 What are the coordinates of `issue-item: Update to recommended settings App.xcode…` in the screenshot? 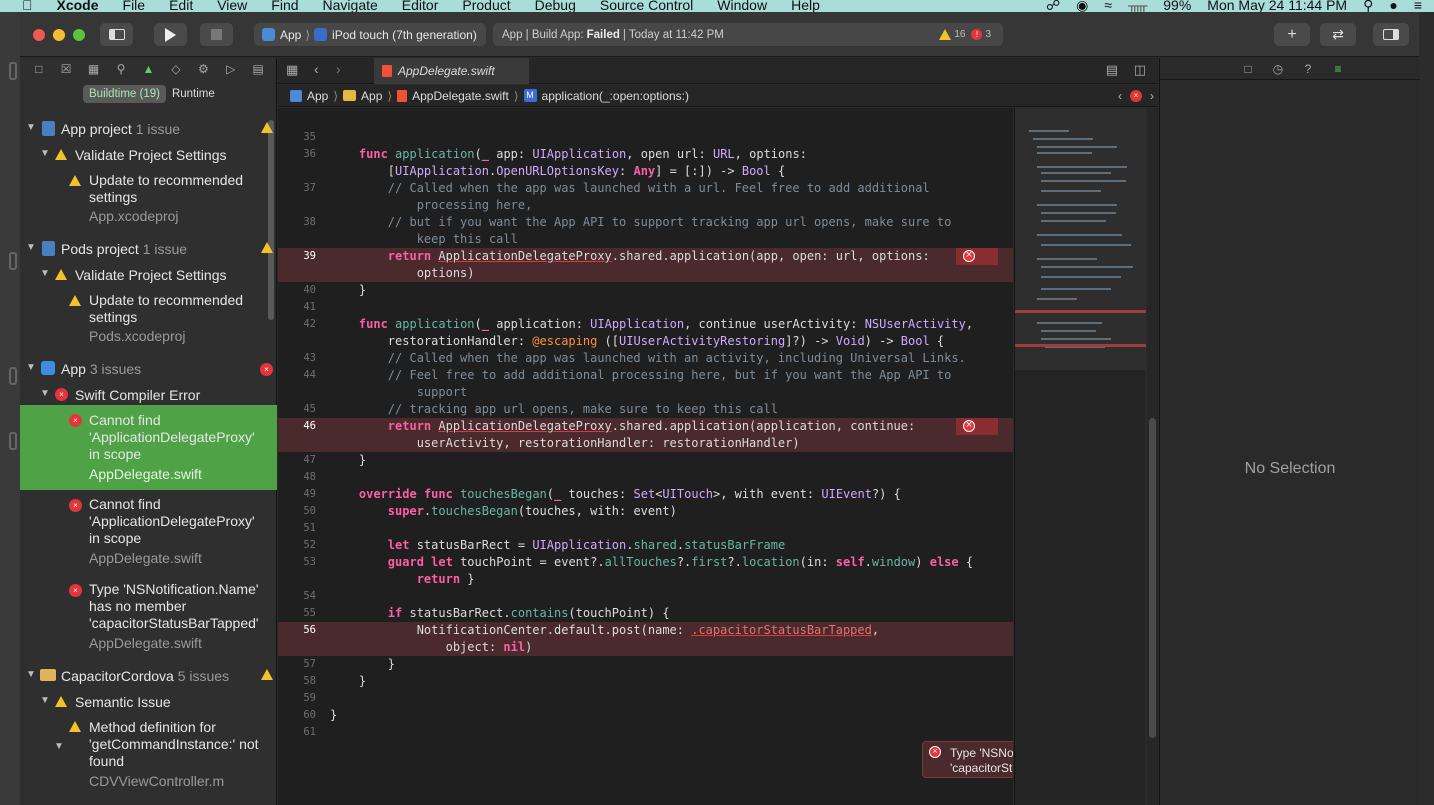 It's located at (148, 198).